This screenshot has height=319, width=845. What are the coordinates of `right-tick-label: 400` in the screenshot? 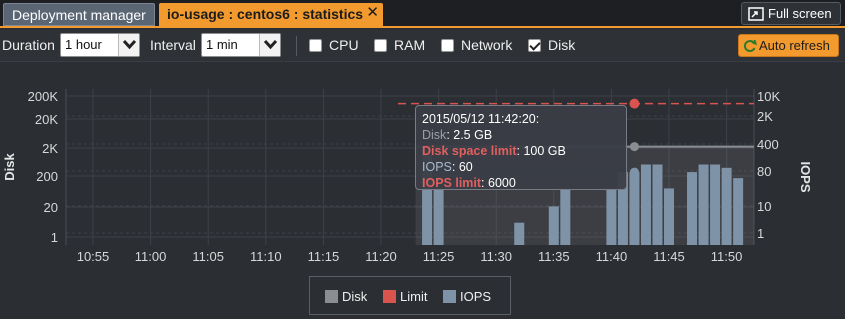 It's located at (768, 144).